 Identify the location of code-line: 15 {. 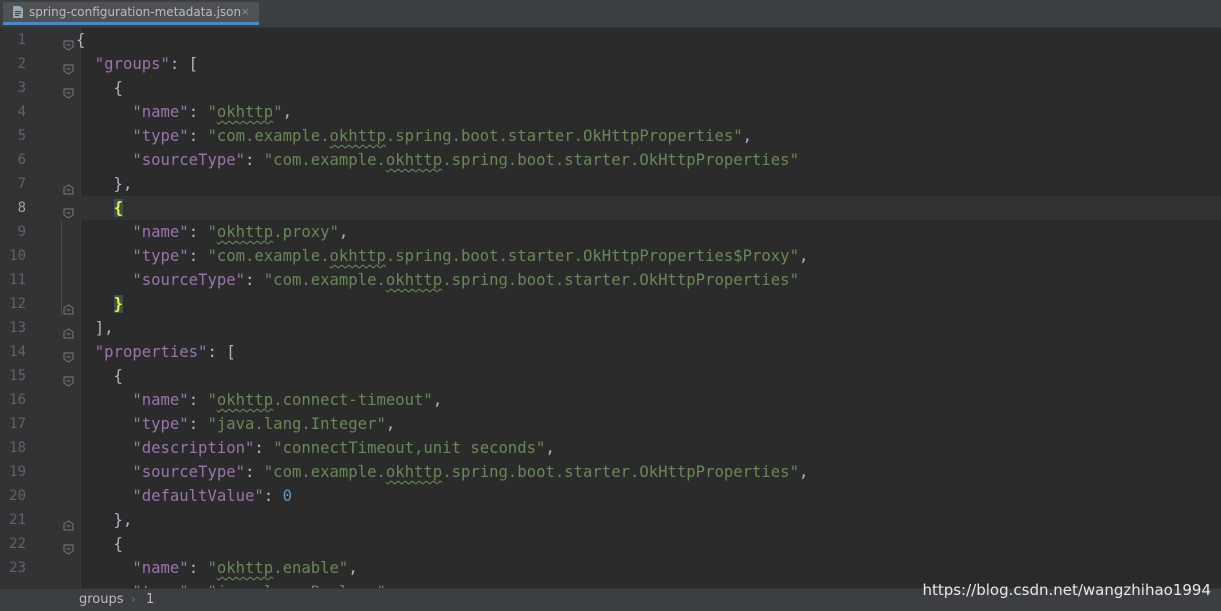
(610, 376).